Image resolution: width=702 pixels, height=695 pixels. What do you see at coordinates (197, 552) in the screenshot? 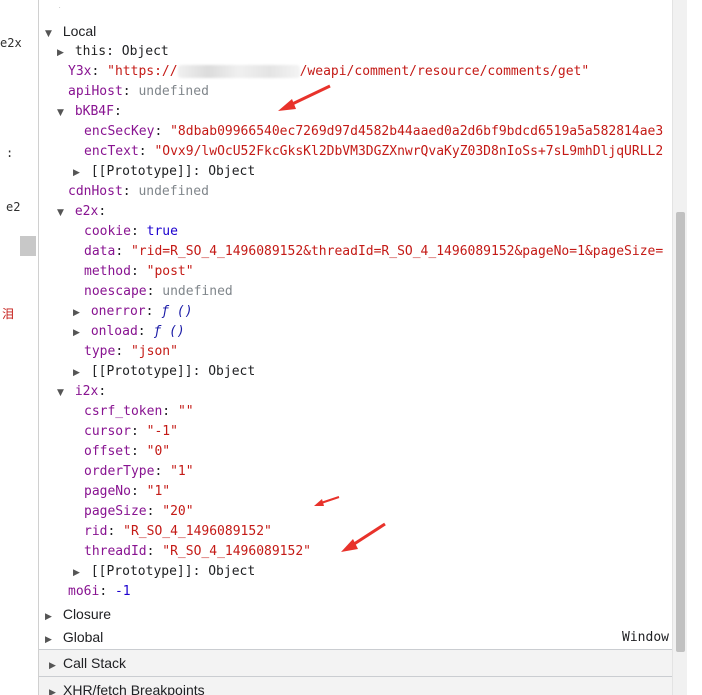
I see `prop-threadid: threadId: "R_SO_4_1496089152"` at bounding box center [197, 552].